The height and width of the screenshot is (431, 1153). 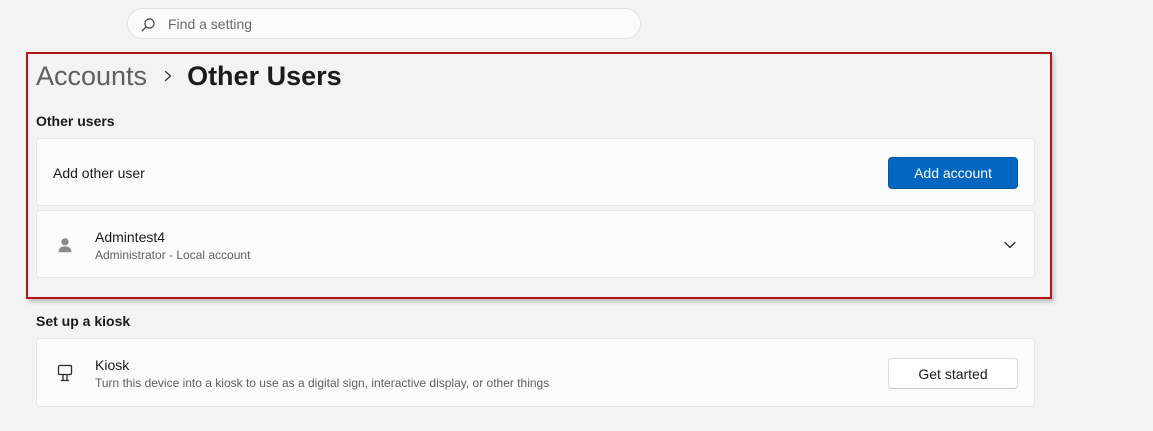 What do you see at coordinates (953, 173) in the screenshot?
I see `add-account-button: Add account` at bounding box center [953, 173].